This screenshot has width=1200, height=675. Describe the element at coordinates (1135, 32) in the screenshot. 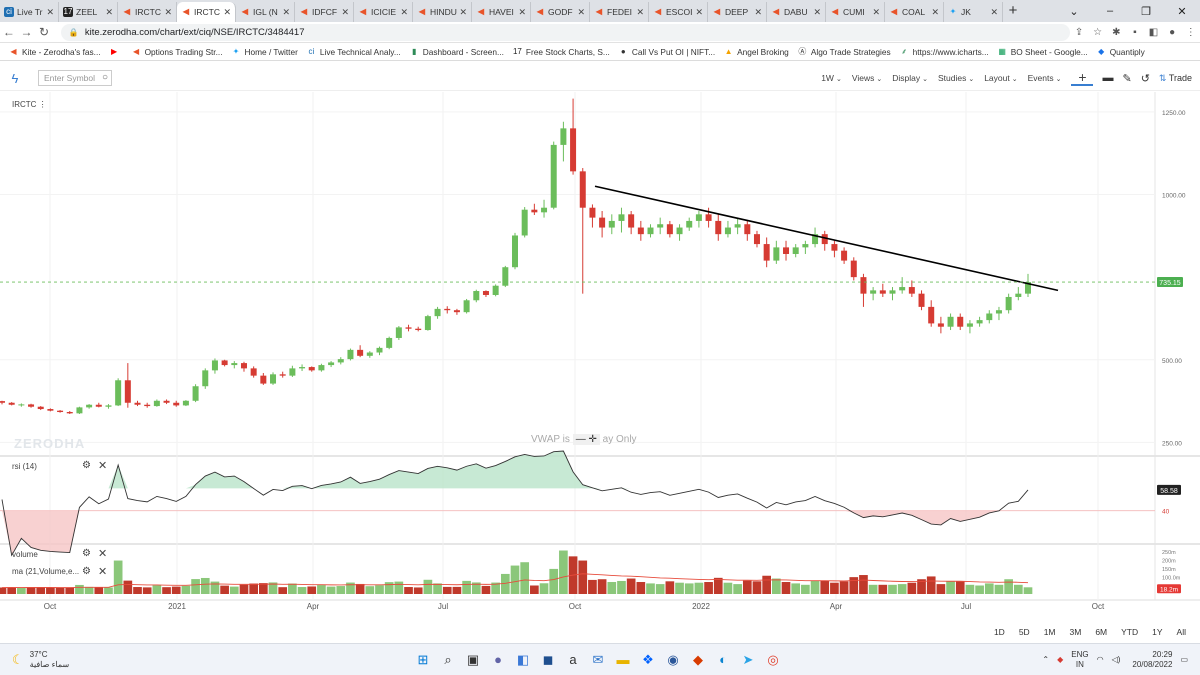

I see `puzzle-icon: ▪` at that location.